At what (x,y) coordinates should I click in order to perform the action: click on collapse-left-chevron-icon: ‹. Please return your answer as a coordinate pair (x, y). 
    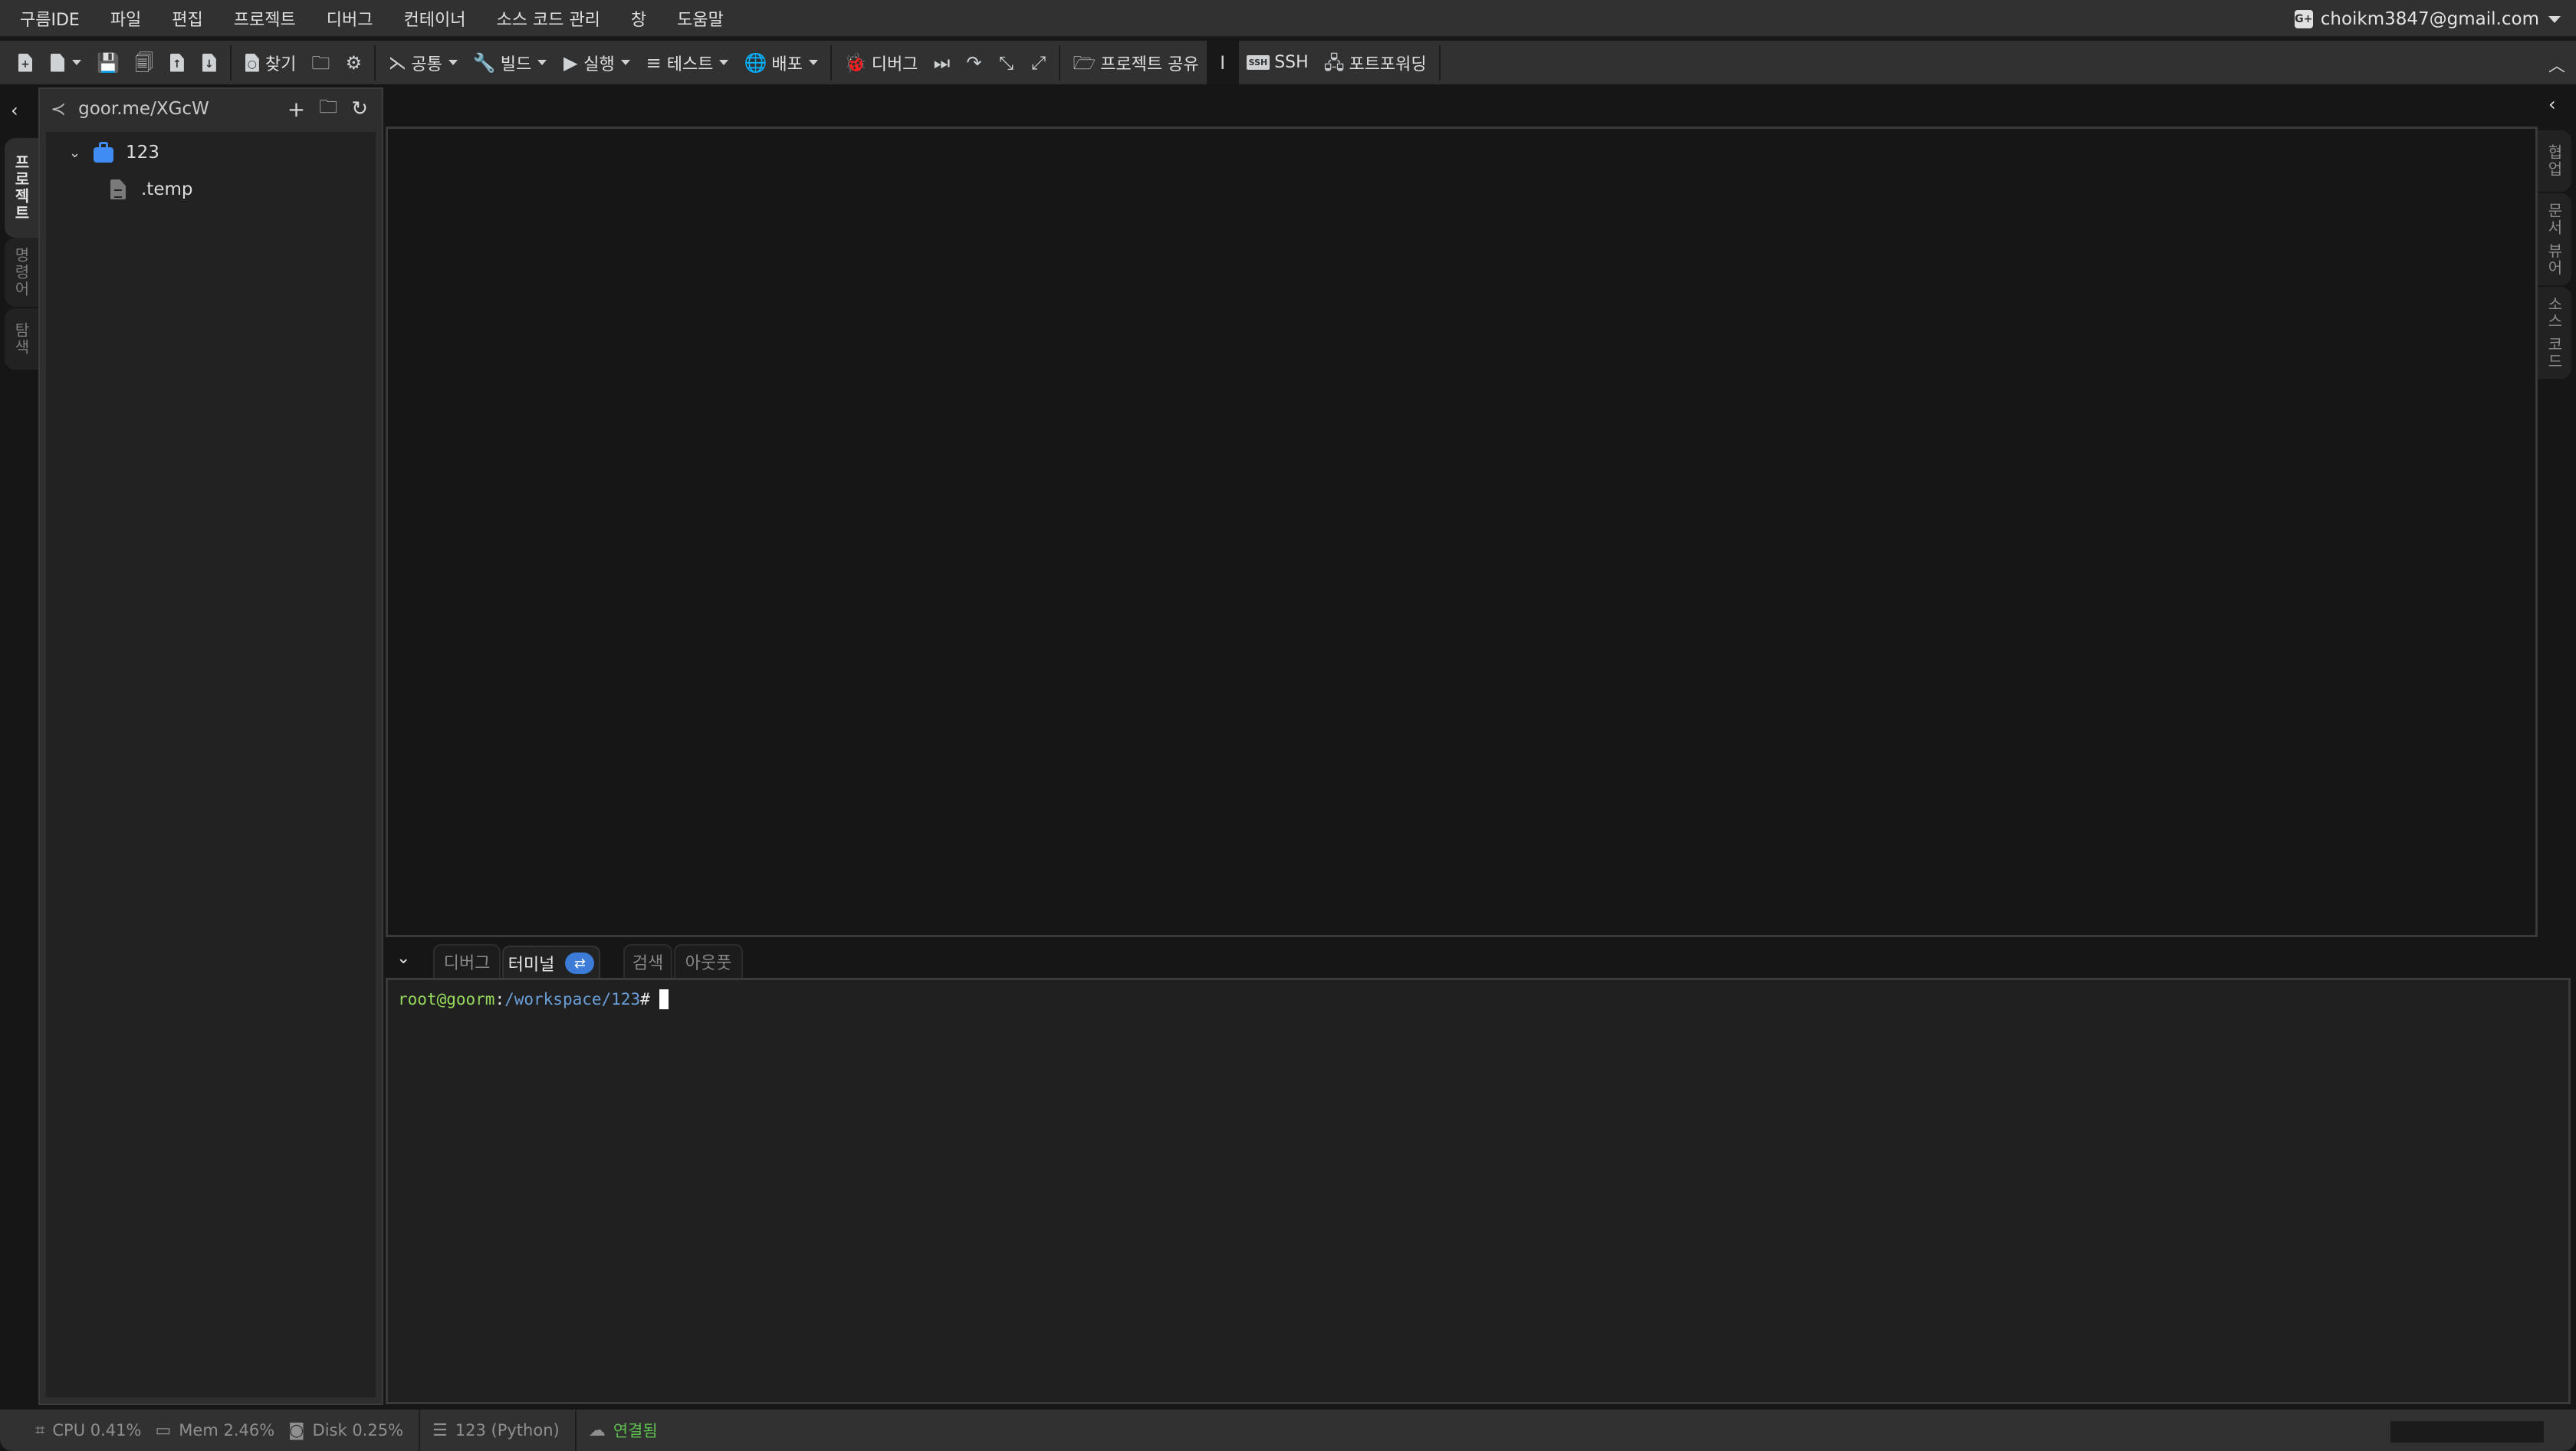
    Looking at the image, I should click on (15, 110).